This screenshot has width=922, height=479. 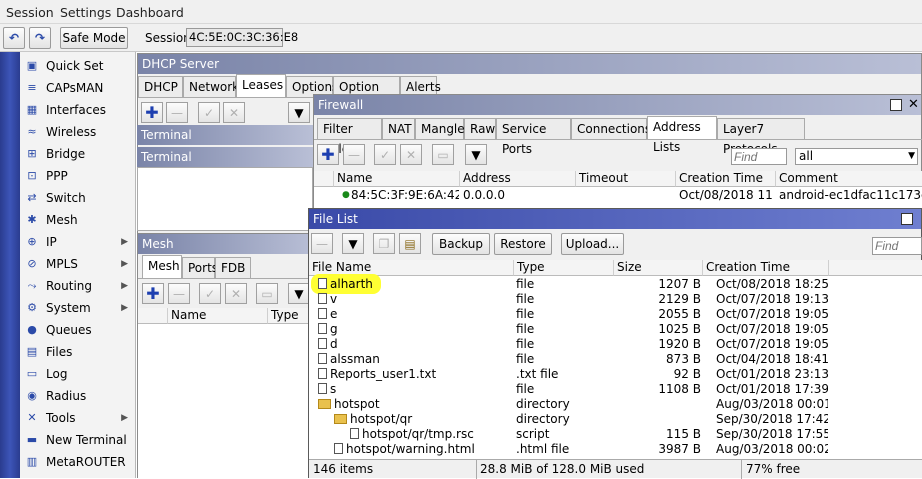 What do you see at coordinates (94, 38) in the screenshot?
I see `safe-mode-button: Safe Mode` at bounding box center [94, 38].